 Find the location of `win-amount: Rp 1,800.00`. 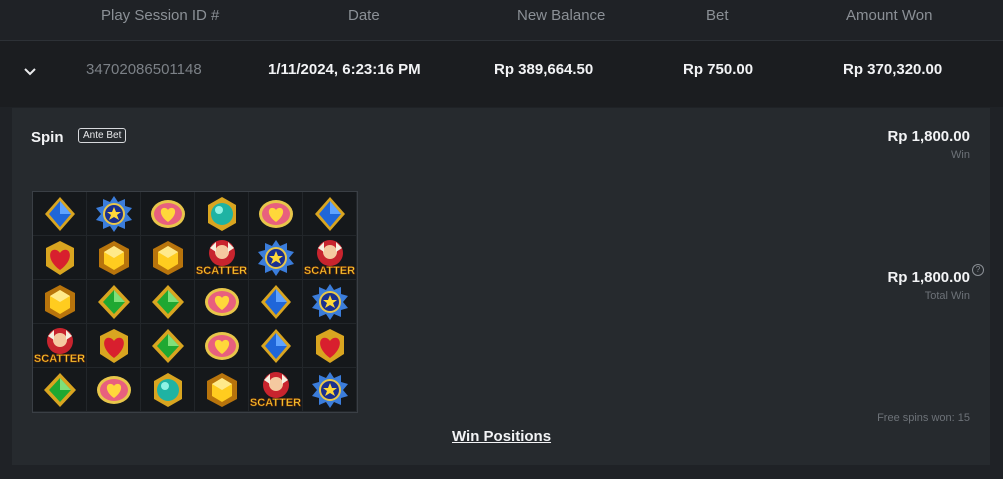

win-amount: Rp 1,800.00 is located at coordinates (928, 136).